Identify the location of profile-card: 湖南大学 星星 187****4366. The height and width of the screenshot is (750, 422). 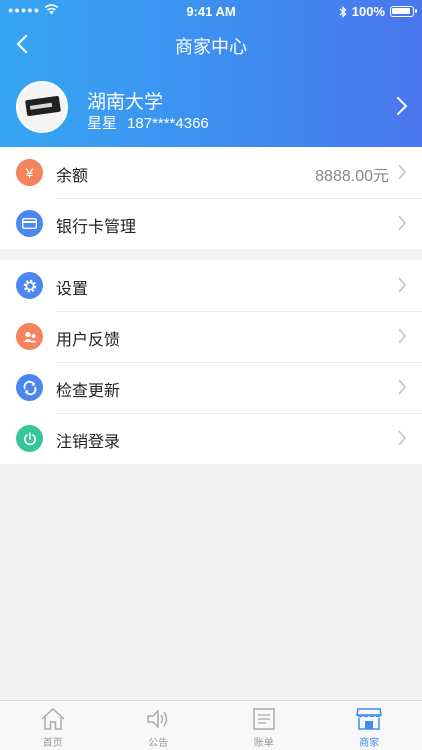
(211, 107).